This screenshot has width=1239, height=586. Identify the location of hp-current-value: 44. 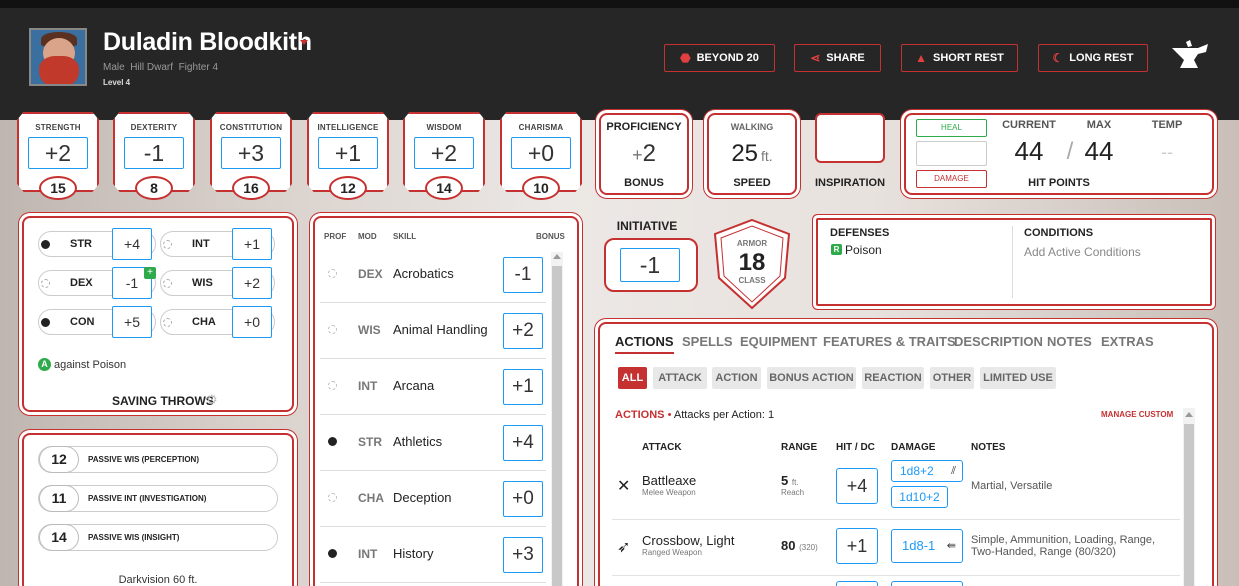
(1029, 151).